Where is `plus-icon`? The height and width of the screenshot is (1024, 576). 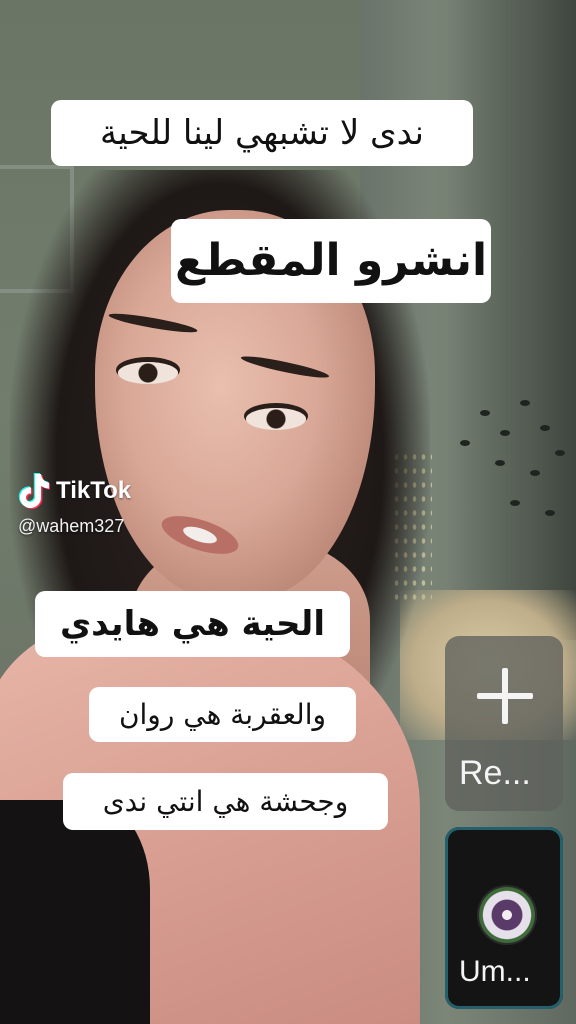 plus-icon is located at coordinates (505, 696).